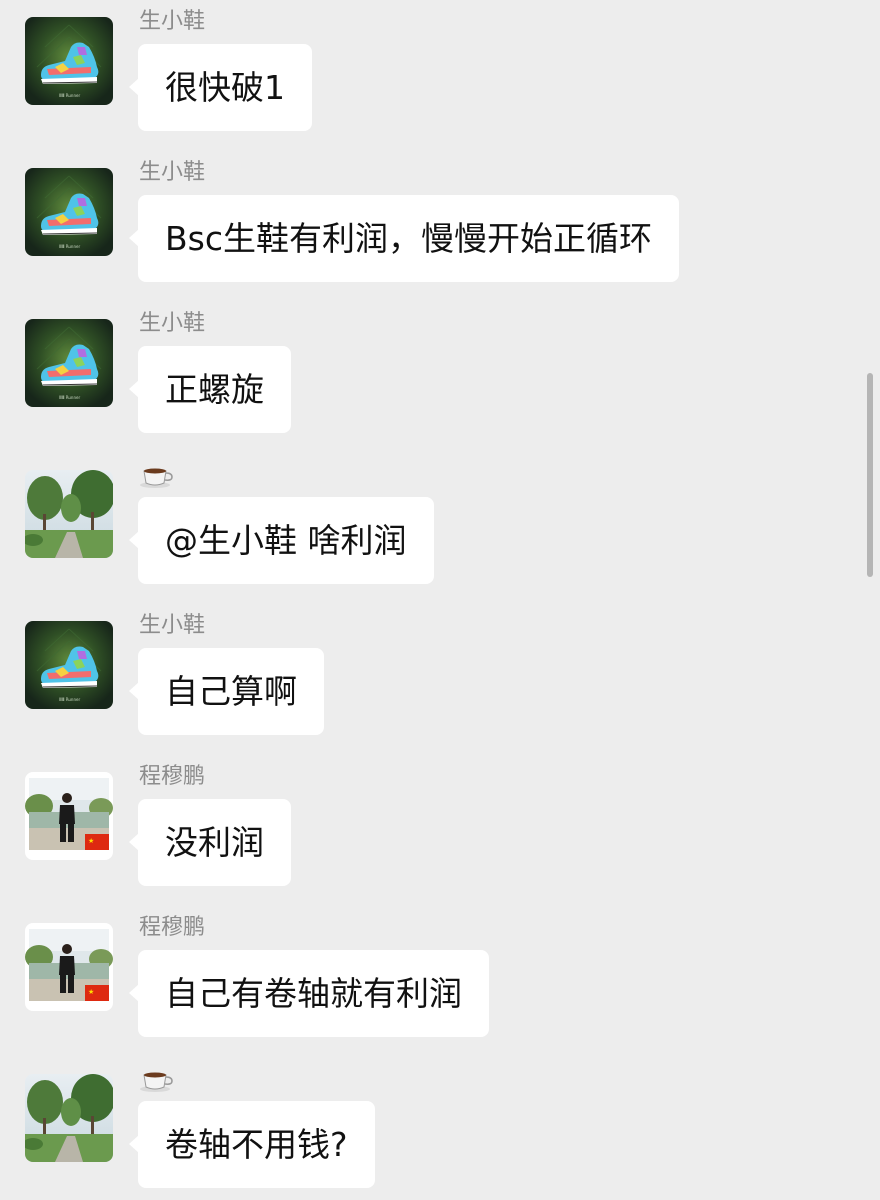  What do you see at coordinates (440, 679) in the screenshot?
I see `message-row: ⅢⅢ Runner 生小鞋 自己算啊` at bounding box center [440, 679].